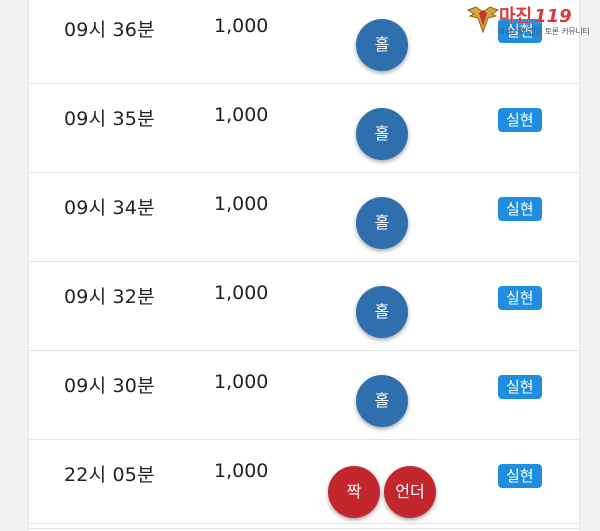 The height and width of the screenshot is (531, 600). What do you see at coordinates (304, 523) in the screenshot?
I see `row-divider` at bounding box center [304, 523].